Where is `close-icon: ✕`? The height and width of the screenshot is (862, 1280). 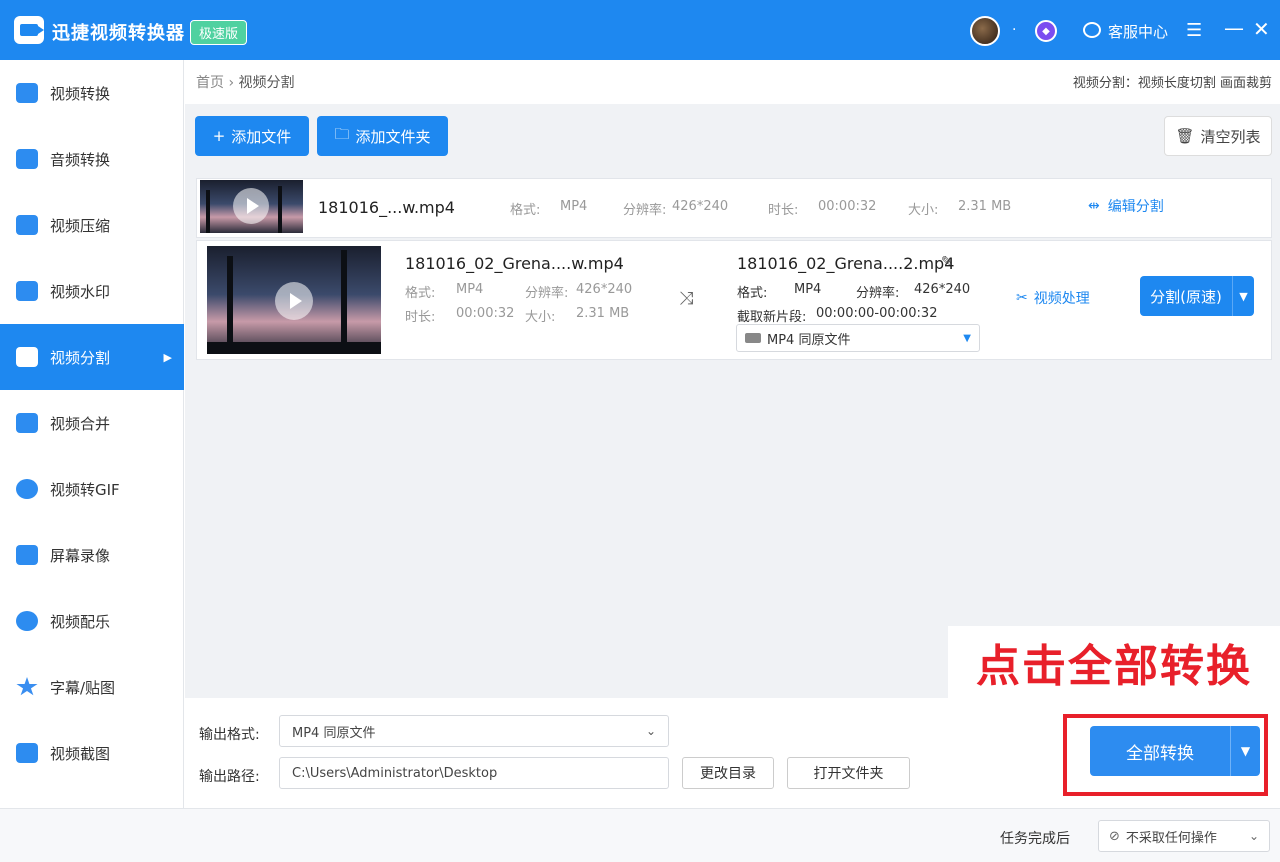 close-icon: ✕ is located at coordinates (1261, 29).